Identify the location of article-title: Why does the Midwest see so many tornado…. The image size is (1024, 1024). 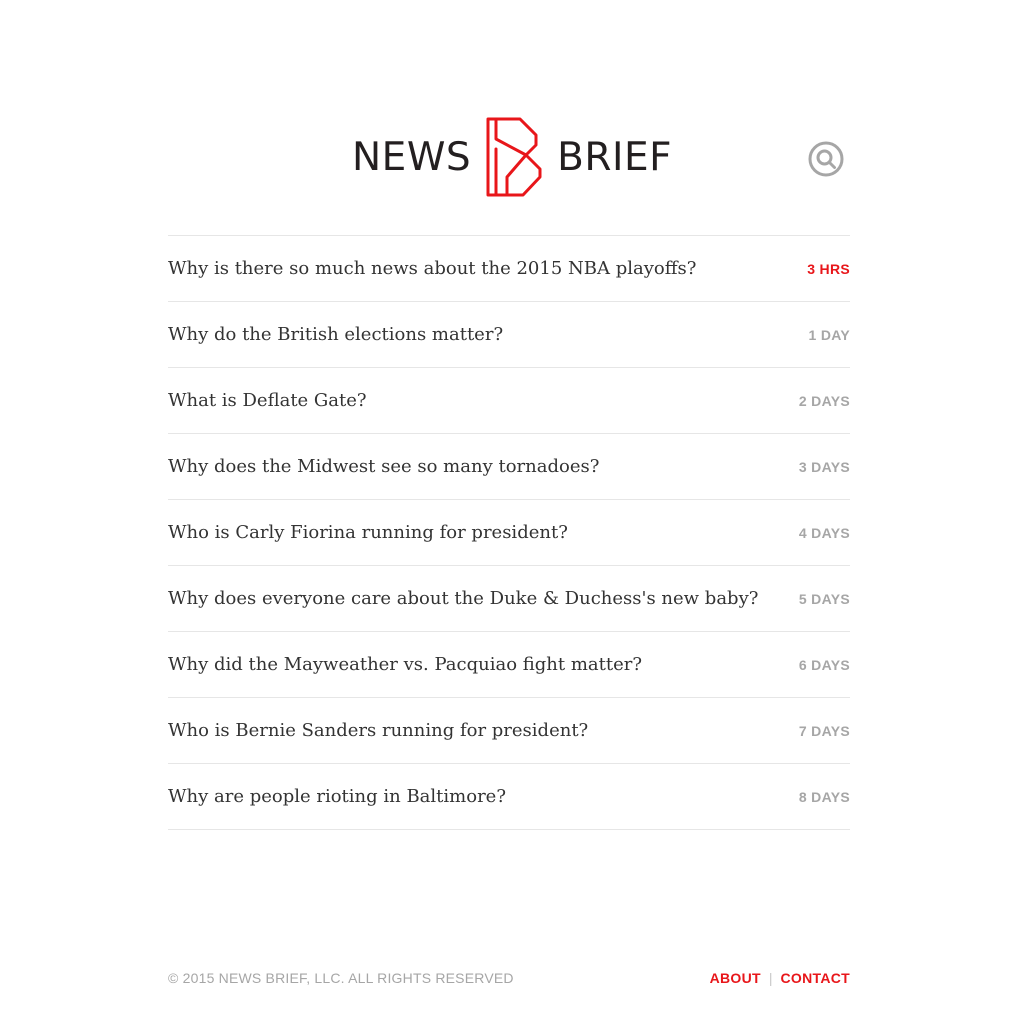
(384, 466).